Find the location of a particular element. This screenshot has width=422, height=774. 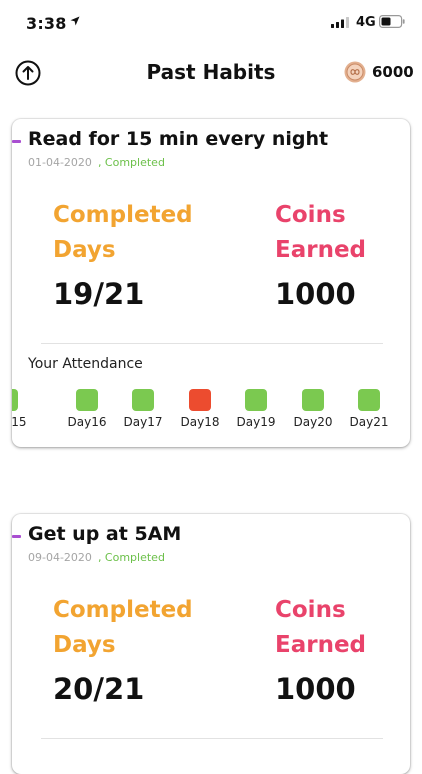

habit-meta: 09-04-2020 , Completed is located at coordinates (96, 557).